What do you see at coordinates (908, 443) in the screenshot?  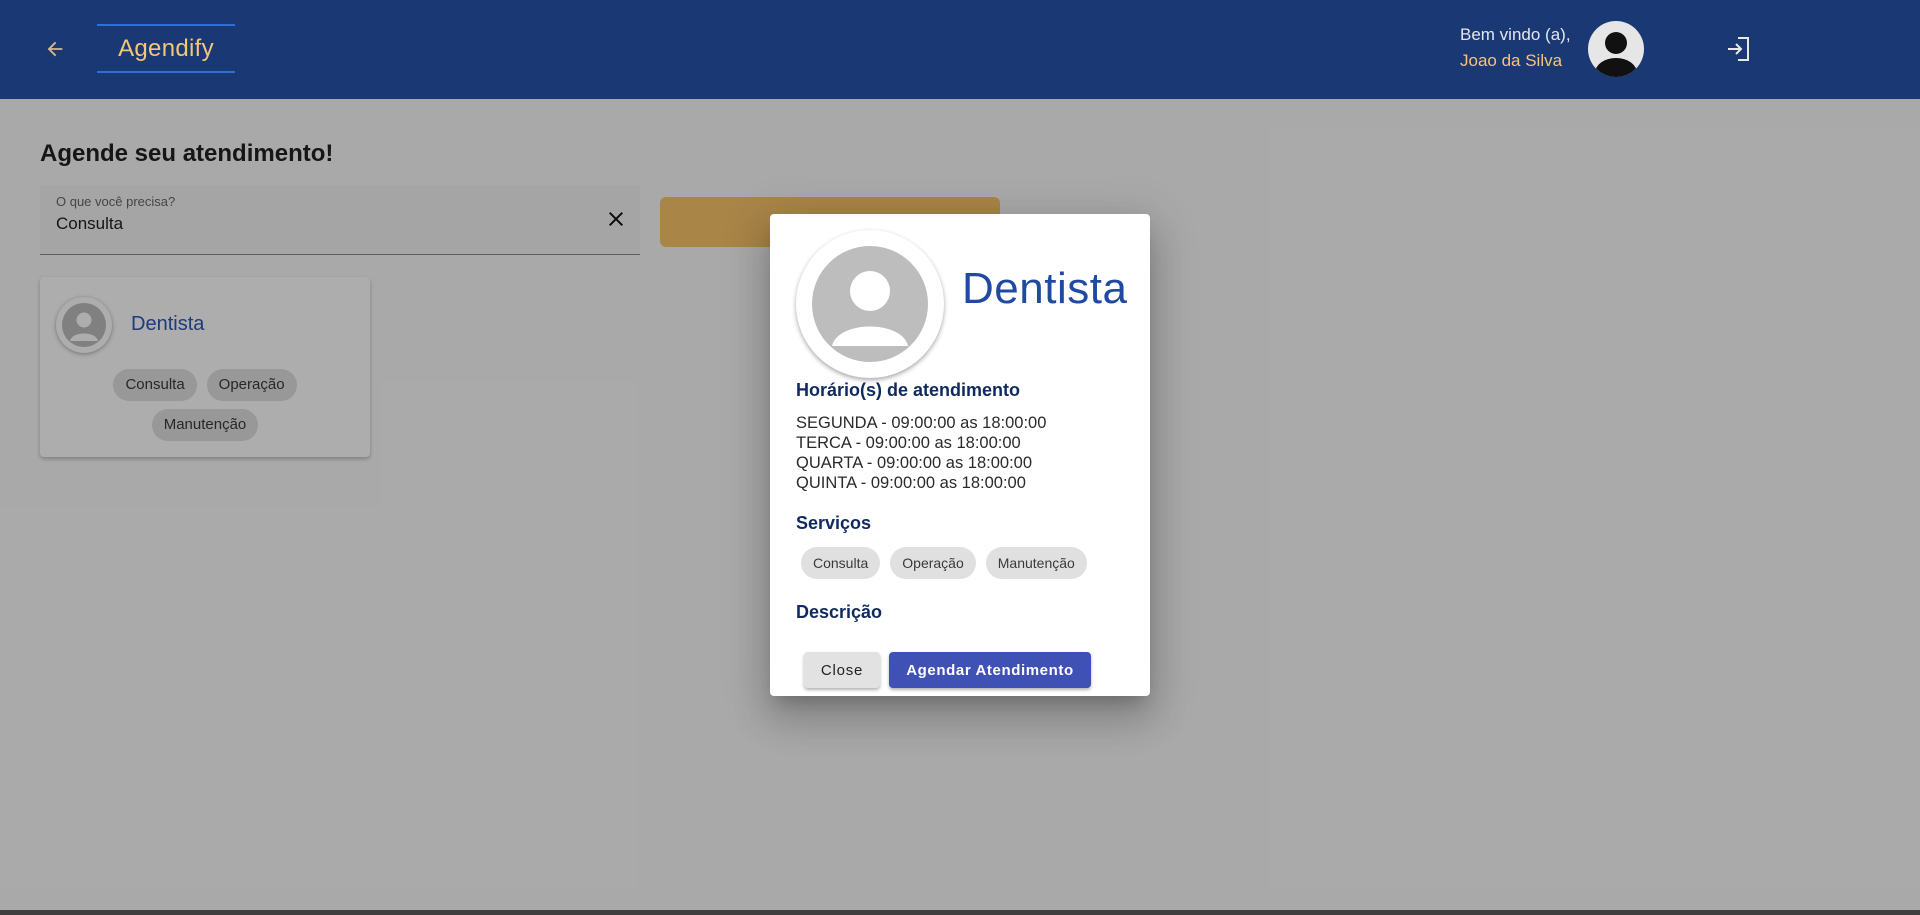 I see `hours-row: TERCA - 09:00:00 as 18:00:00` at bounding box center [908, 443].